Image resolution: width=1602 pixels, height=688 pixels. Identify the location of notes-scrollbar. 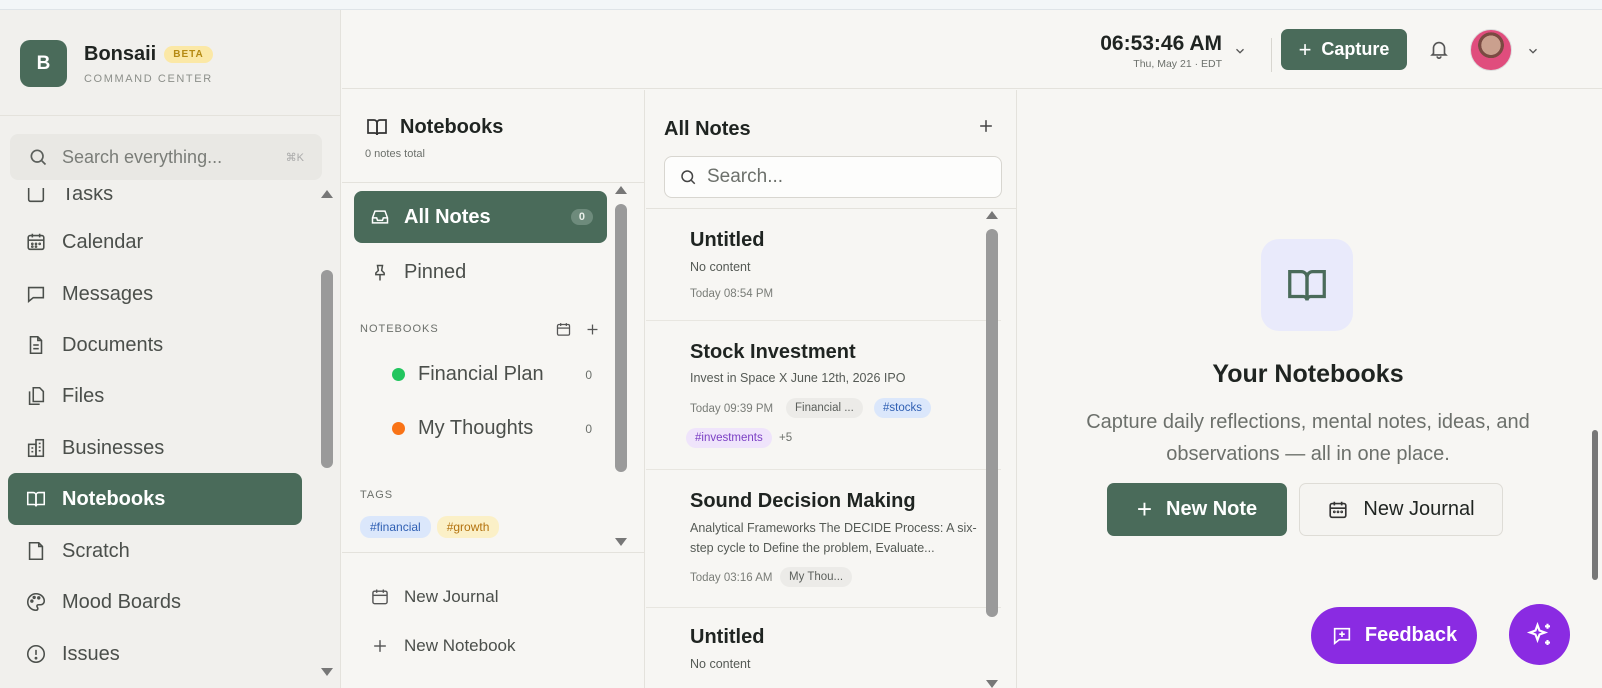
(991, 449).